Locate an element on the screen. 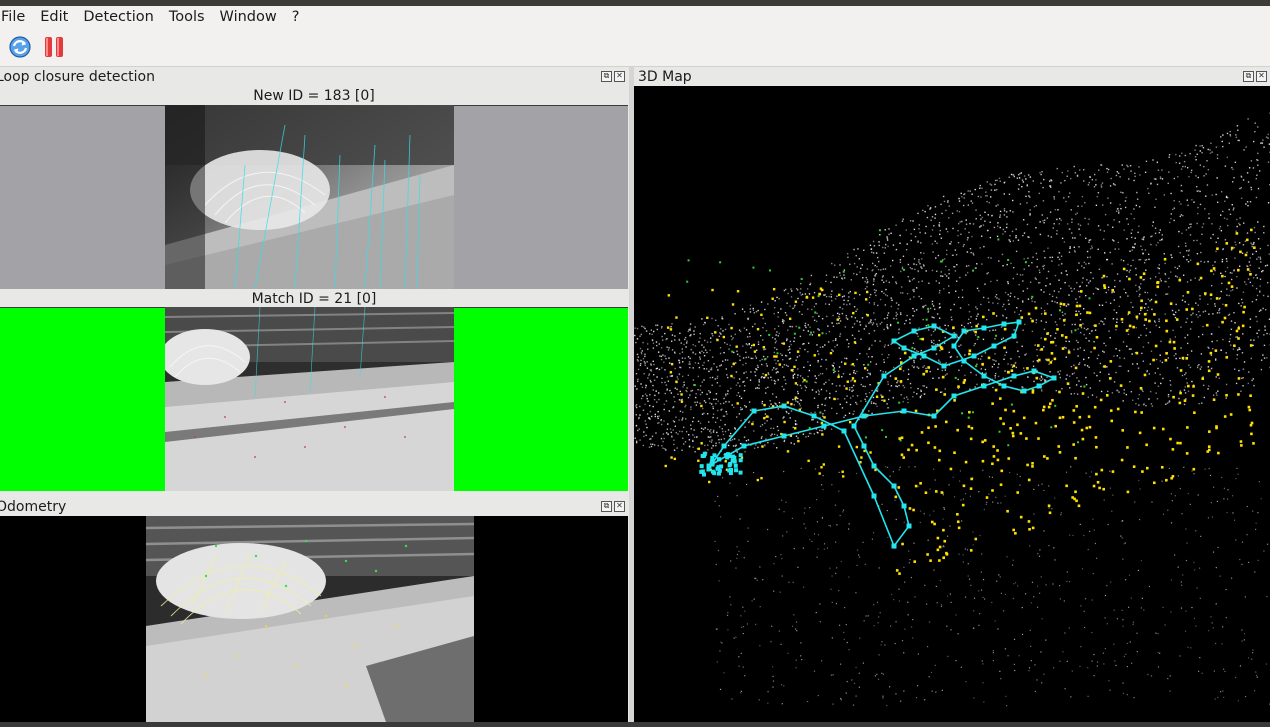 The height and width of the screenshot is (727, 1270). match-camera-image is located at coordinates (309, 399).